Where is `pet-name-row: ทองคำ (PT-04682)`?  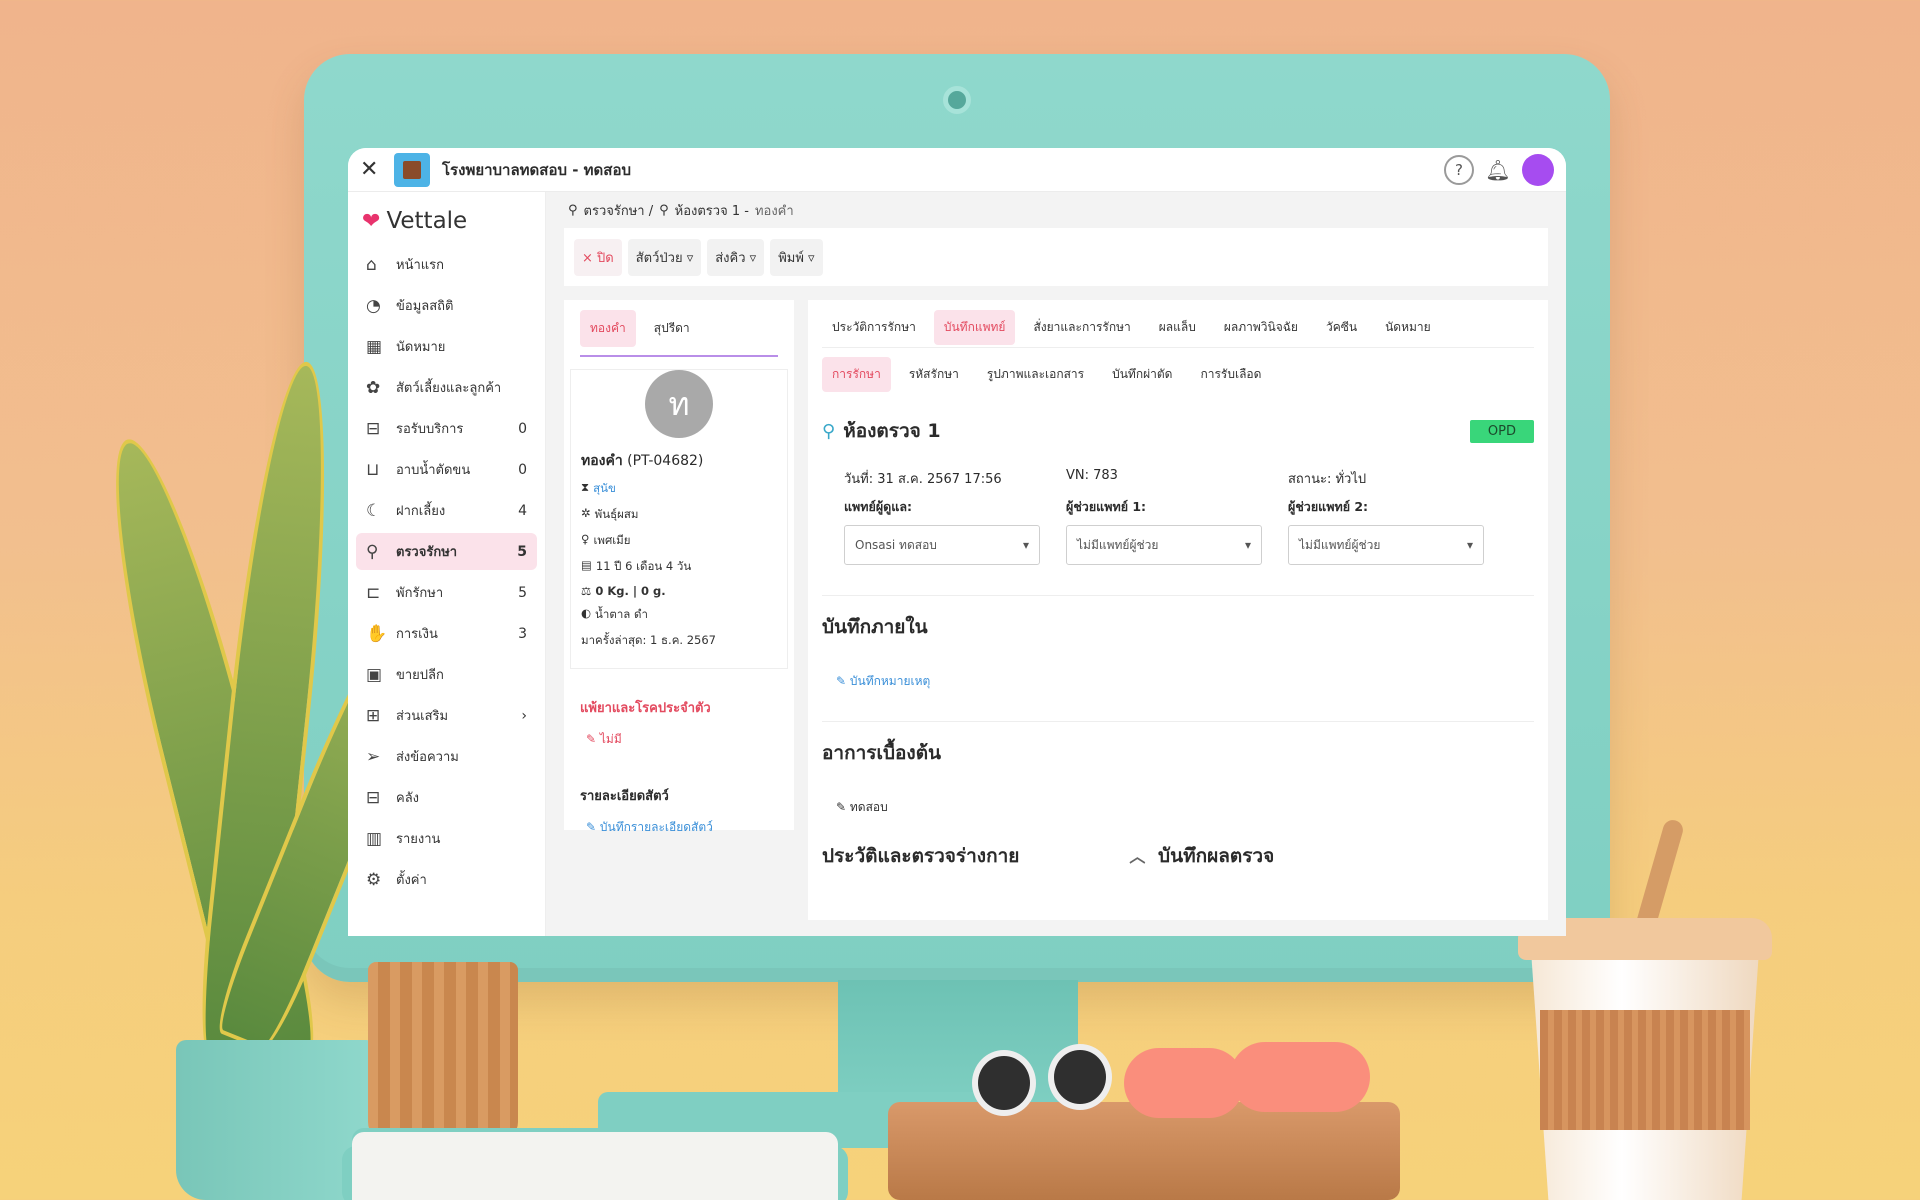
pet-name-row: ทองคำ (PT-04682) is located at coordinates (679, 461).